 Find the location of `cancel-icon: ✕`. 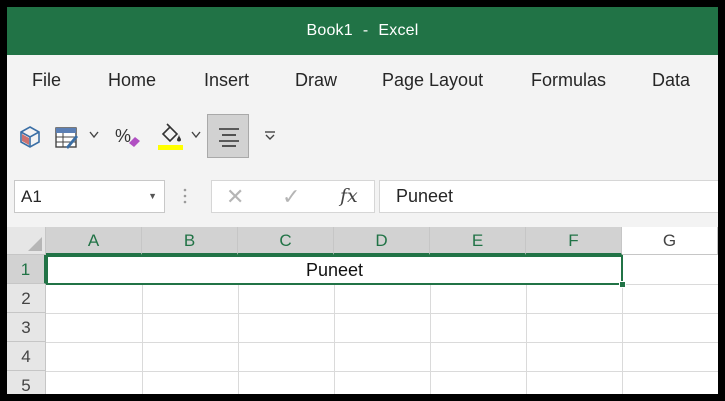

cancel-icon: ✕ is located at coordinates (235, 196).